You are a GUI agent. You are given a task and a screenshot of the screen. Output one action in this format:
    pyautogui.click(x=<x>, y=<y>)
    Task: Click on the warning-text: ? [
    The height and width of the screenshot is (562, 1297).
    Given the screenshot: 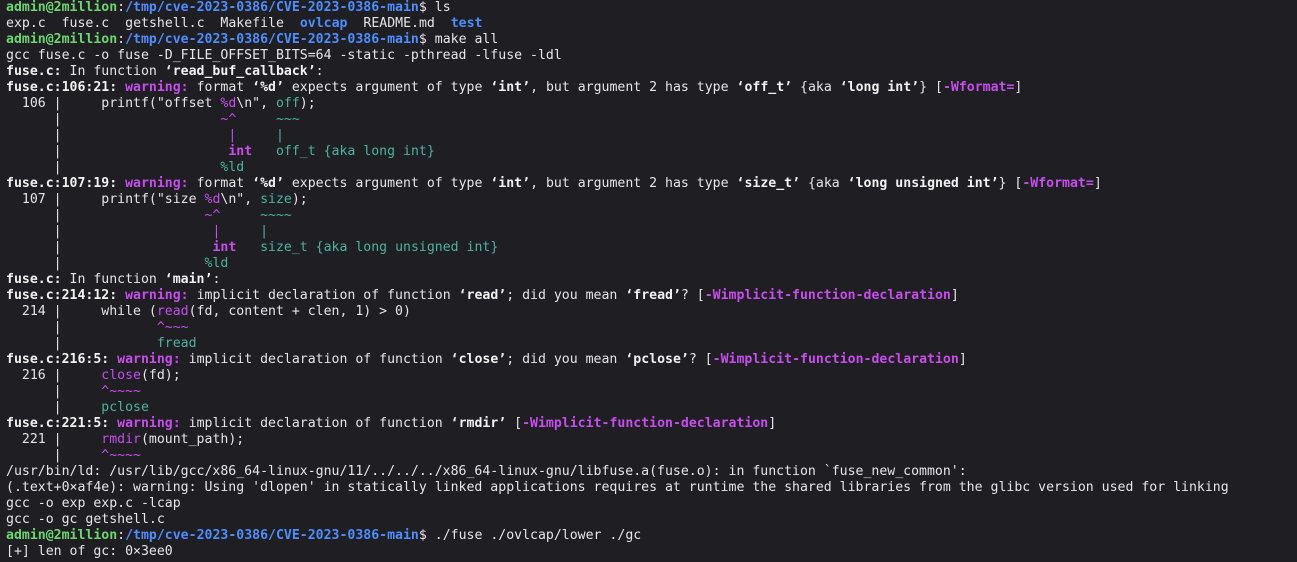 What is the action you would take?
    pyautogui.click(x=692, y=295)
    